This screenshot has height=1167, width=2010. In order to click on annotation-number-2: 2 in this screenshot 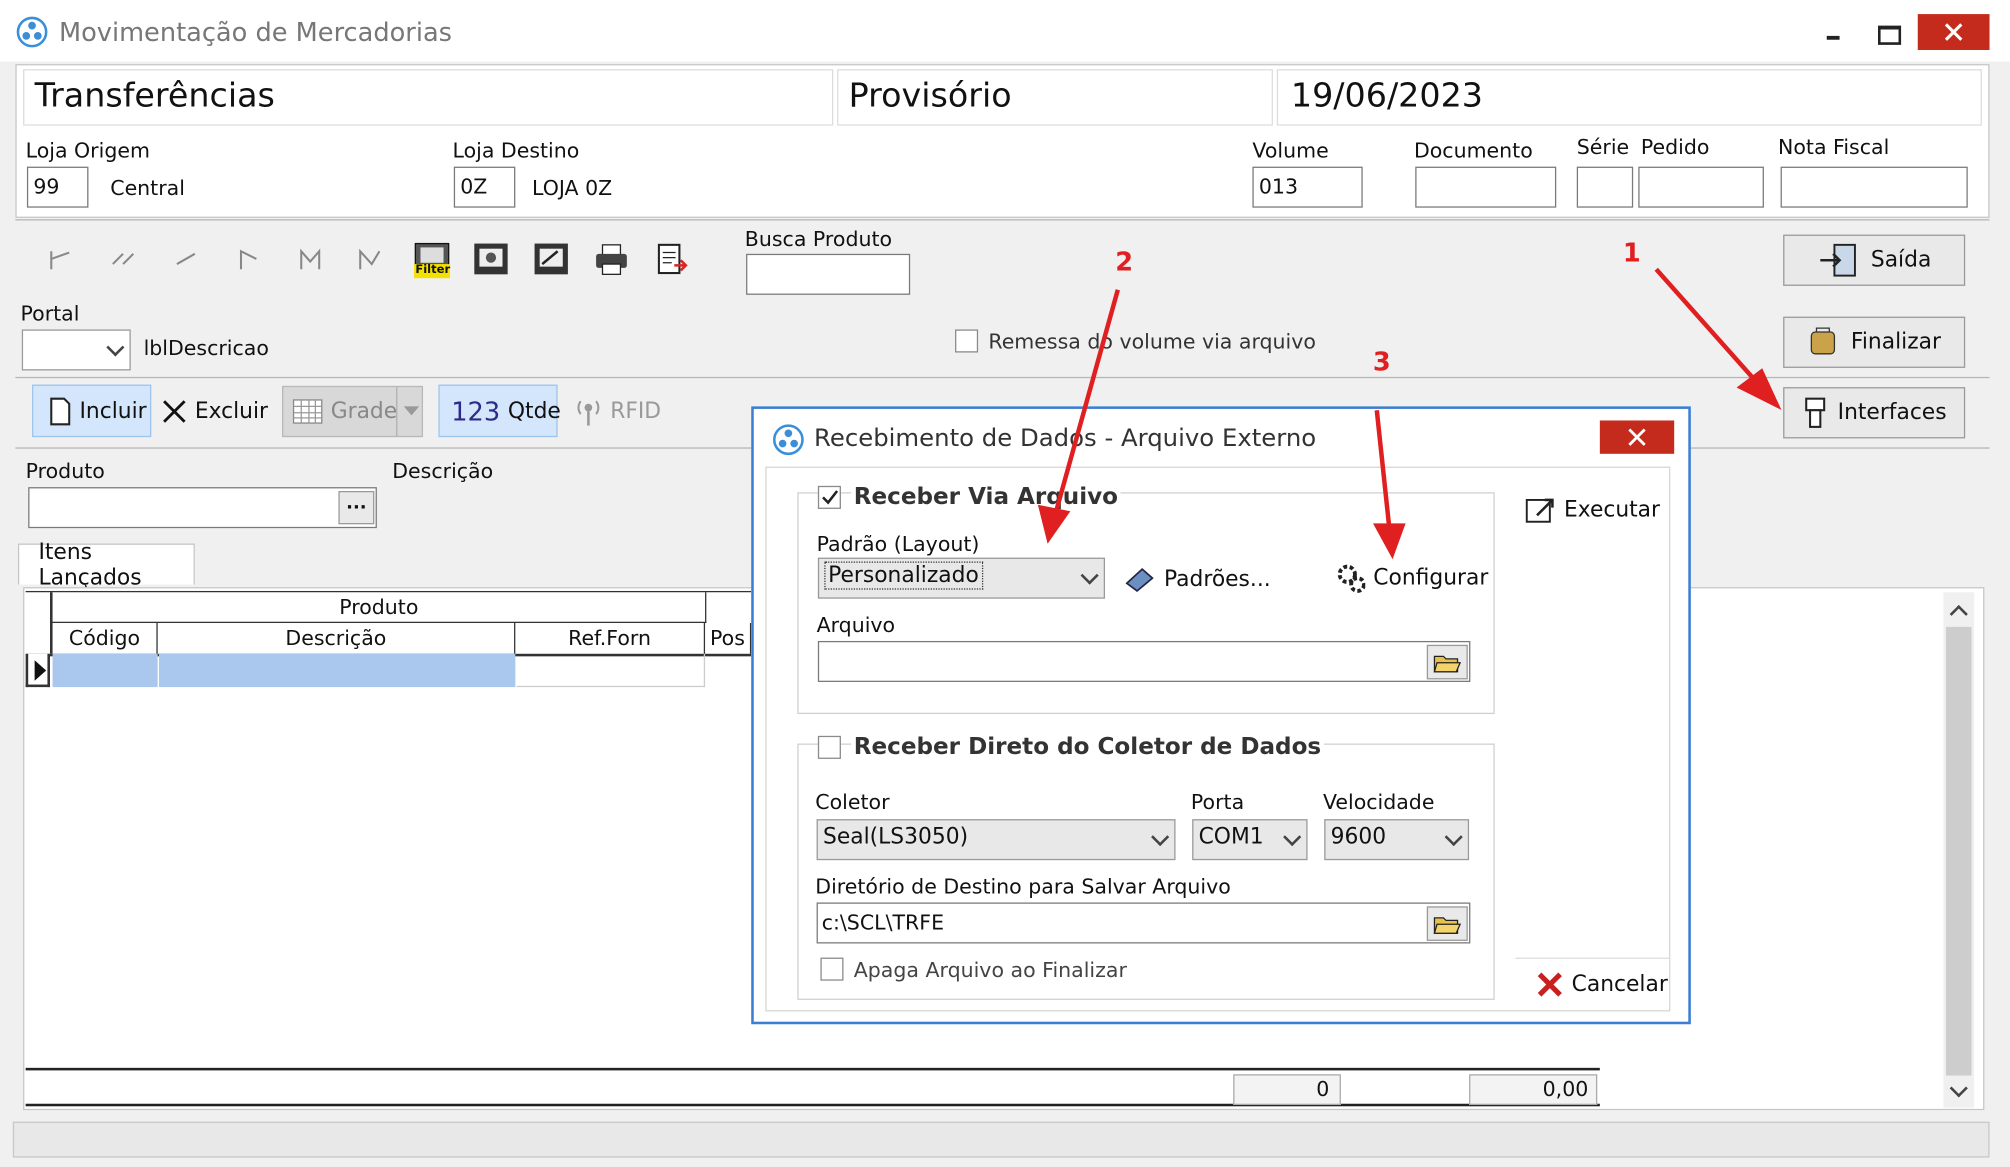, I will do `click(1124, 261)`.